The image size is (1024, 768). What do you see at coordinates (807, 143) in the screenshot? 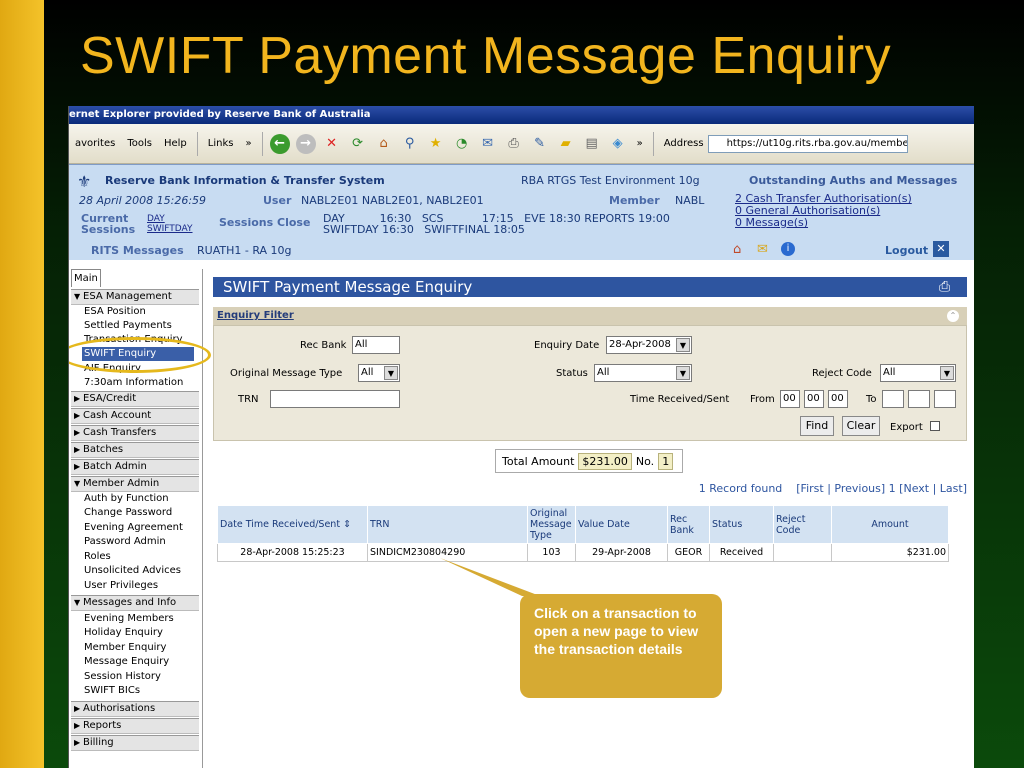
I see `address-input: https://ut10g.rits.rba.gov.au/members/ac` at bounding box center [807, 143].